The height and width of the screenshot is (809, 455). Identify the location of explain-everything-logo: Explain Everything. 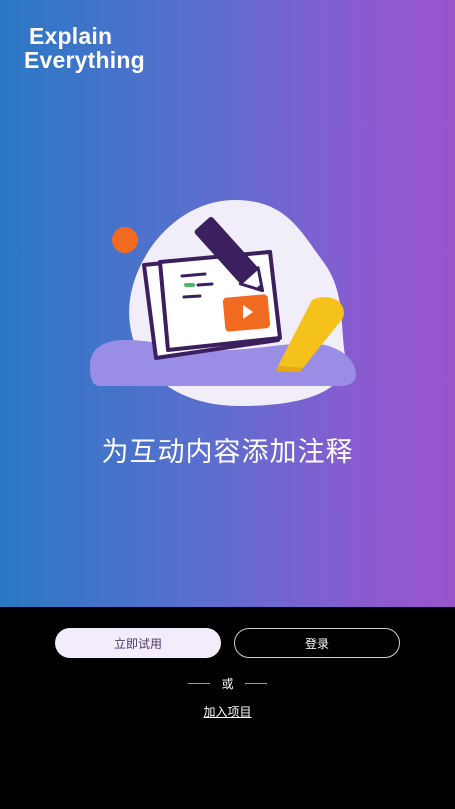
(84, 48).